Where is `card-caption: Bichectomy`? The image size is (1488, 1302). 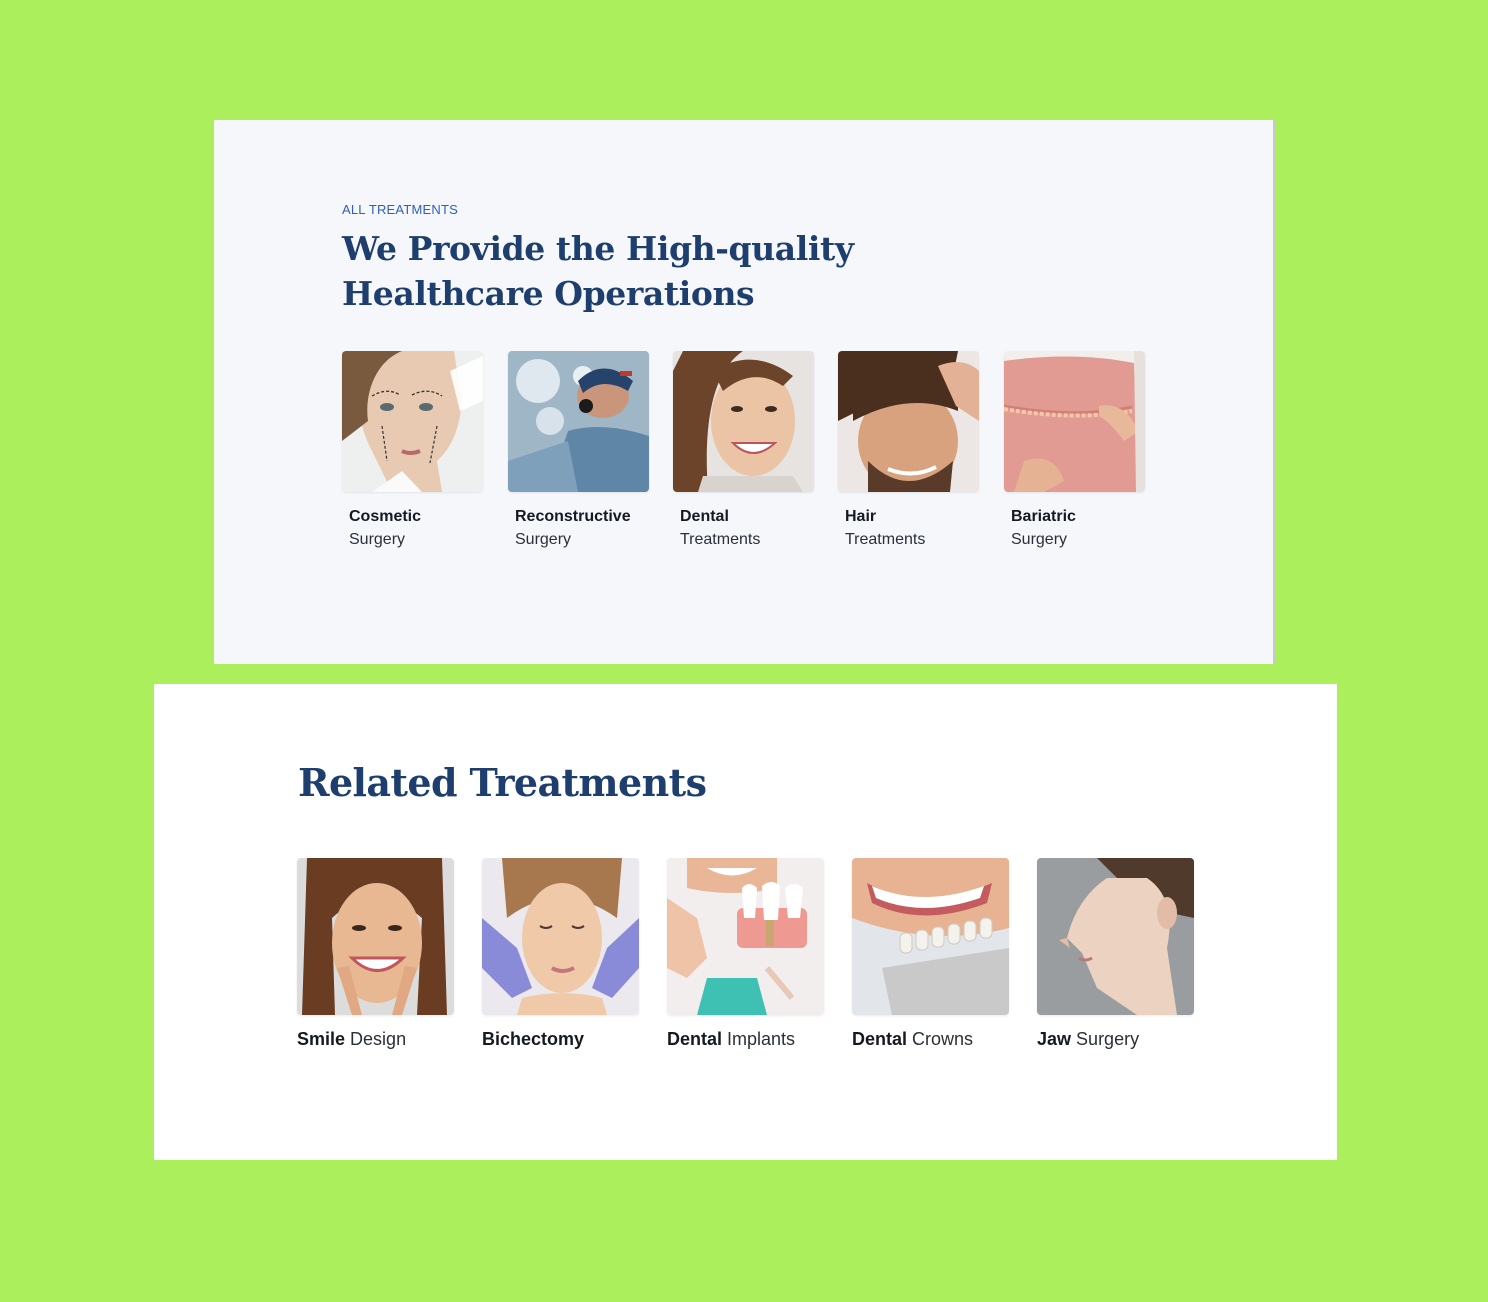 card-caption: Bichectomy is located at coordinates (560, 1039).